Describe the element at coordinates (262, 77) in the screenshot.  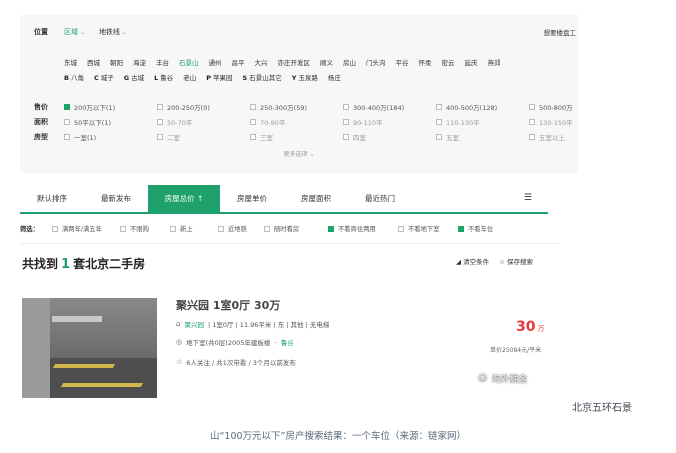
I see `subdistrict-item: S 石景山其它` at that location.